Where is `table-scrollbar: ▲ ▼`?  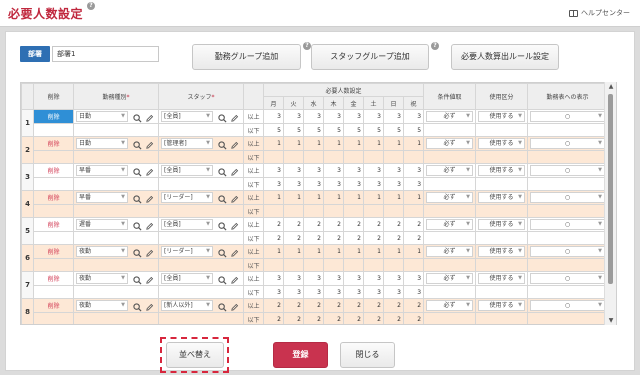
table-scrollbar: ▲ ▼ is located at coordinates (610, 203).